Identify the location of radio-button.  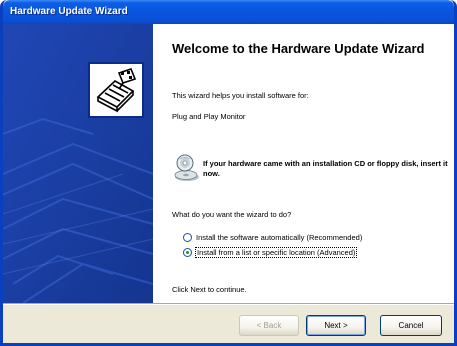
(187, 237).